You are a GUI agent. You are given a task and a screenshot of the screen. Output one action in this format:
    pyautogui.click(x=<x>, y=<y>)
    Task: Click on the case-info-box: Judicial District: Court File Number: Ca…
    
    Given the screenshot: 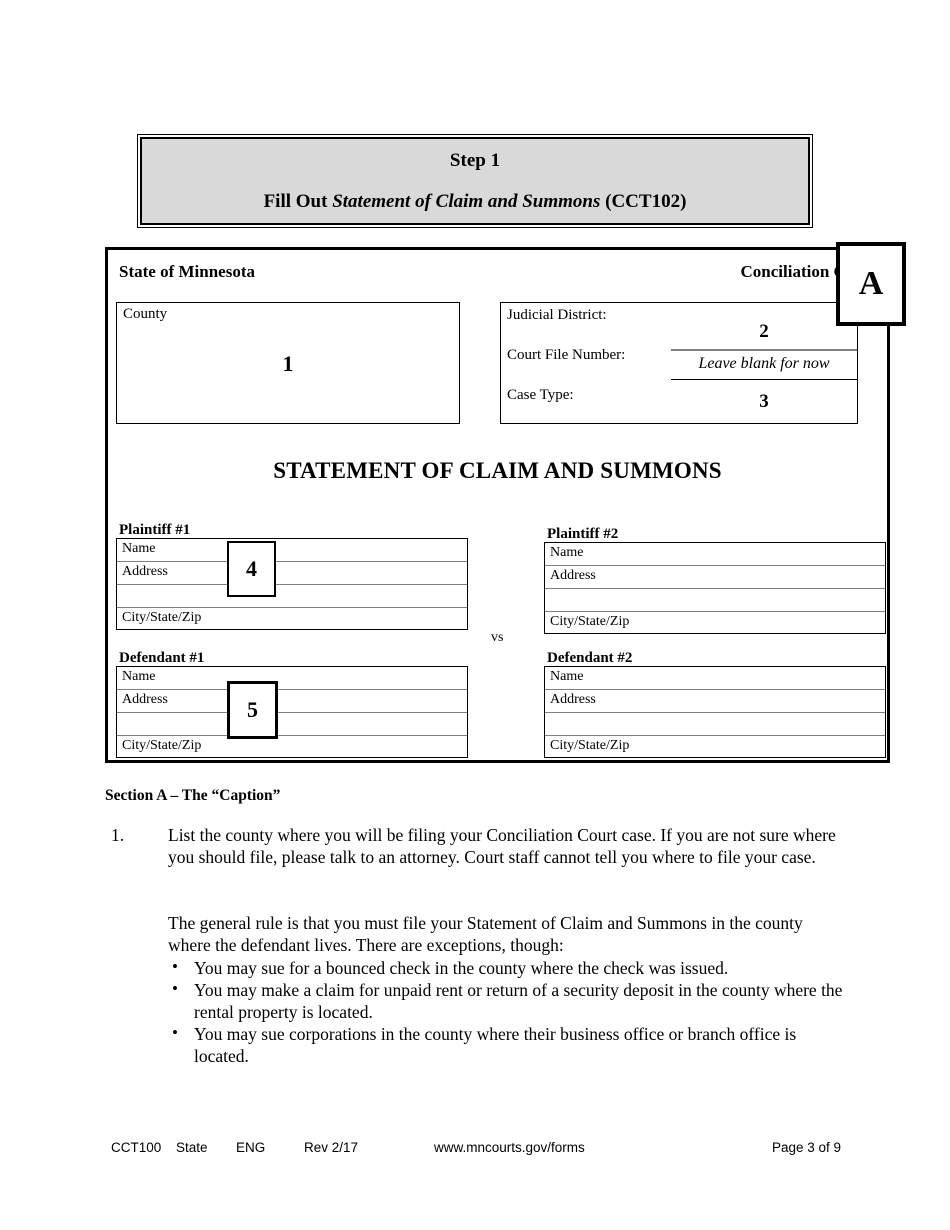 What is the action you would take?
    pyautogui.click(x=679, y=363)
    